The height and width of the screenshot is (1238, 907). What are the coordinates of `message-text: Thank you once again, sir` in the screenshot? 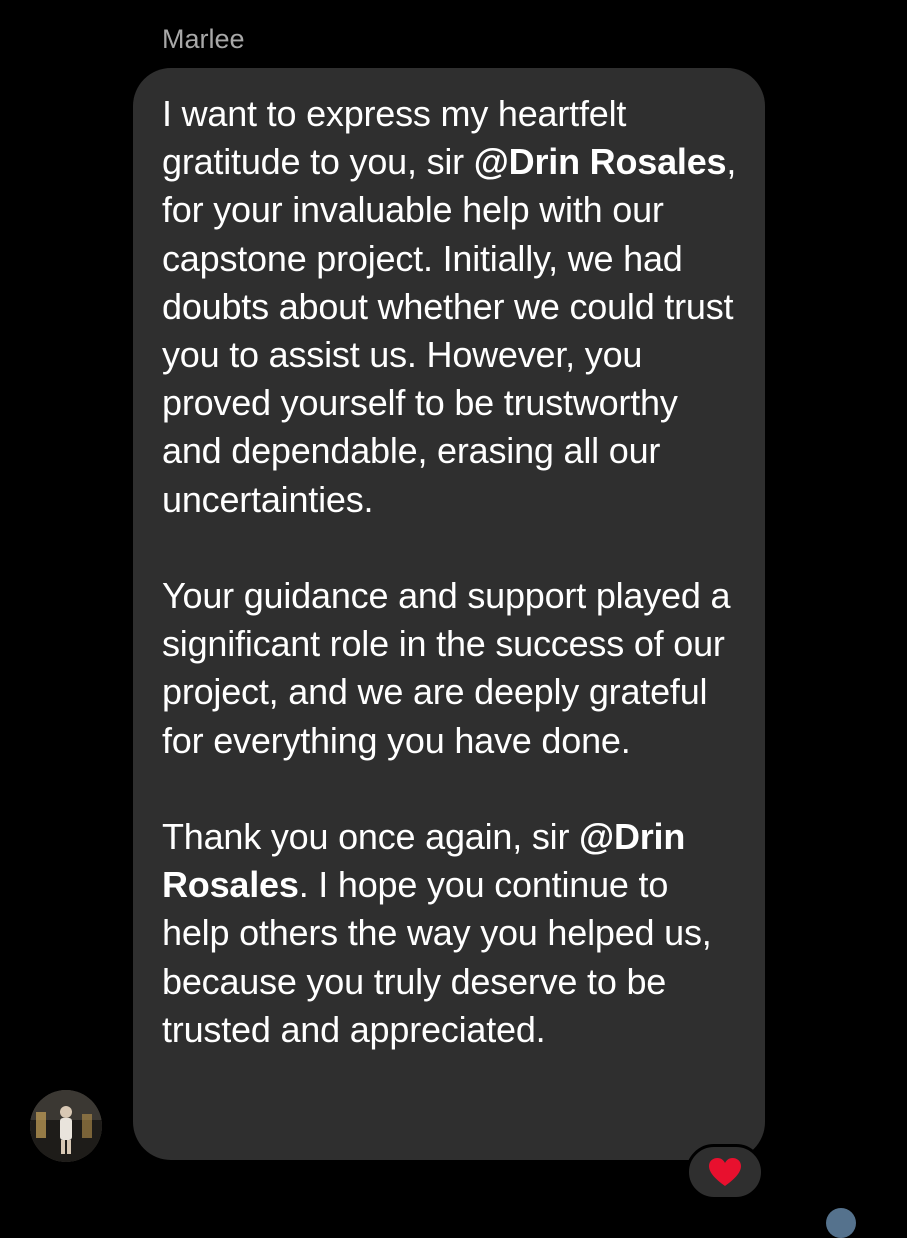 It's located at (371, 837).